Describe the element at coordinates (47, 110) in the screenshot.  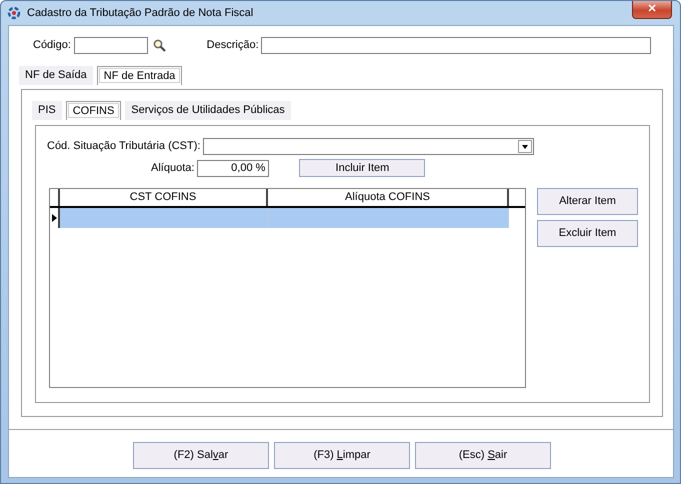
I see `tab: PIS` at that location.